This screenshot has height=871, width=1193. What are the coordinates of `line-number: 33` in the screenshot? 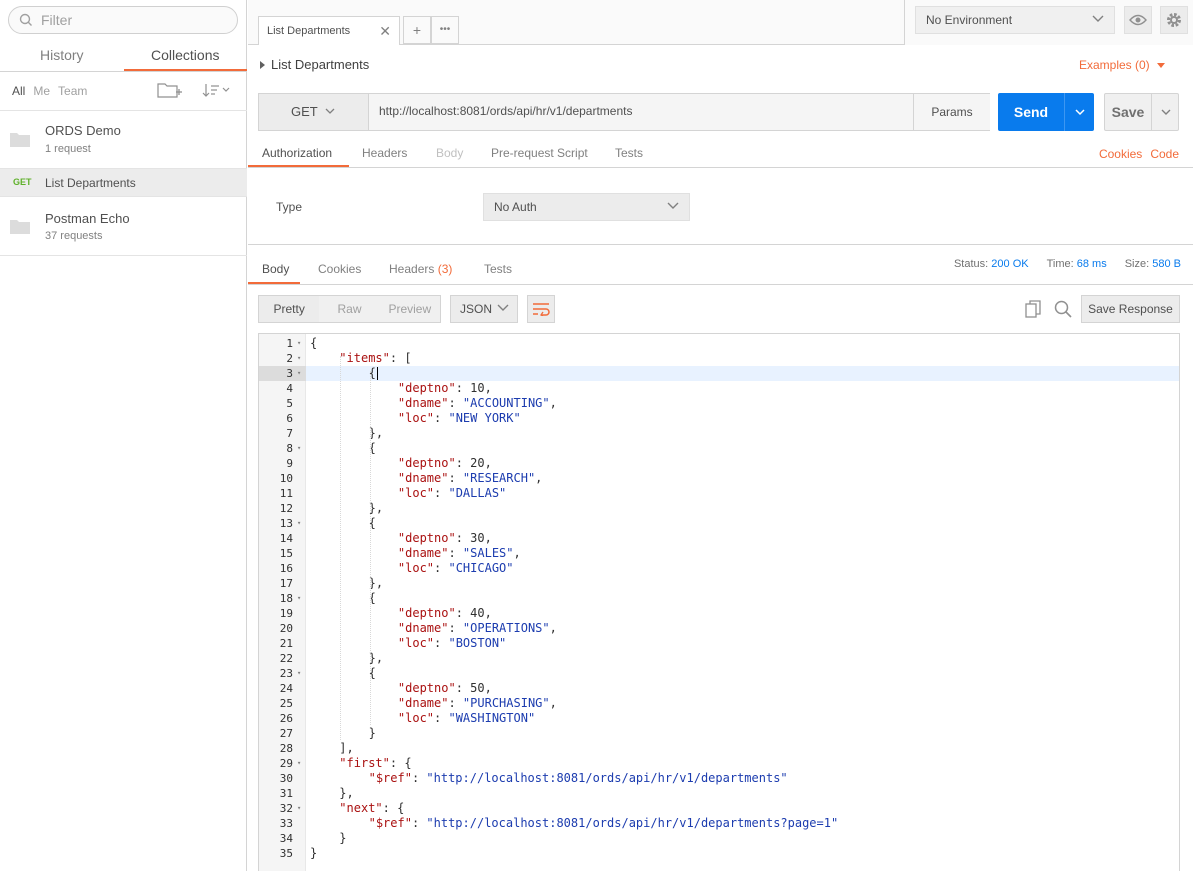 It's located at (286, 823).